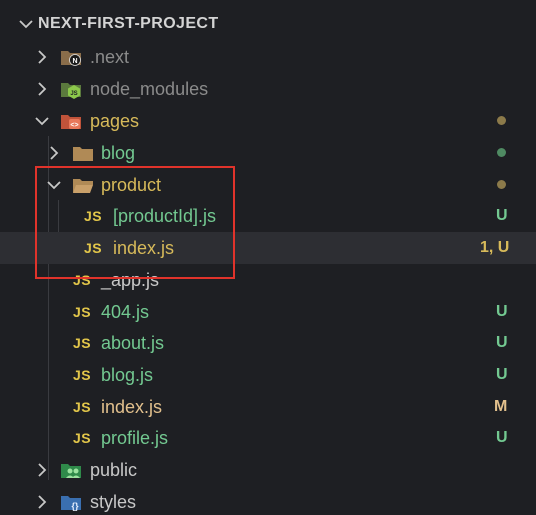  What do you see at coordinates (268, 343) in the screenshot?
I see `tree-item-about-js: JS about.js U` at bounding box center [268, 343].